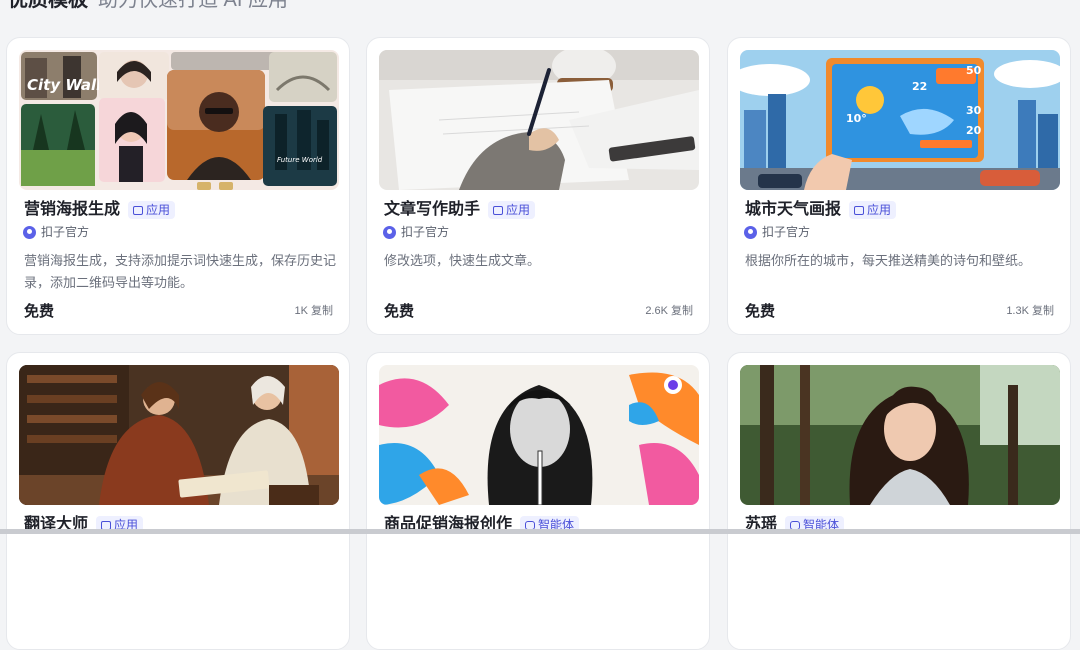  I want to click on card-copy-count: 2.6K 复制, so click(669, 311).